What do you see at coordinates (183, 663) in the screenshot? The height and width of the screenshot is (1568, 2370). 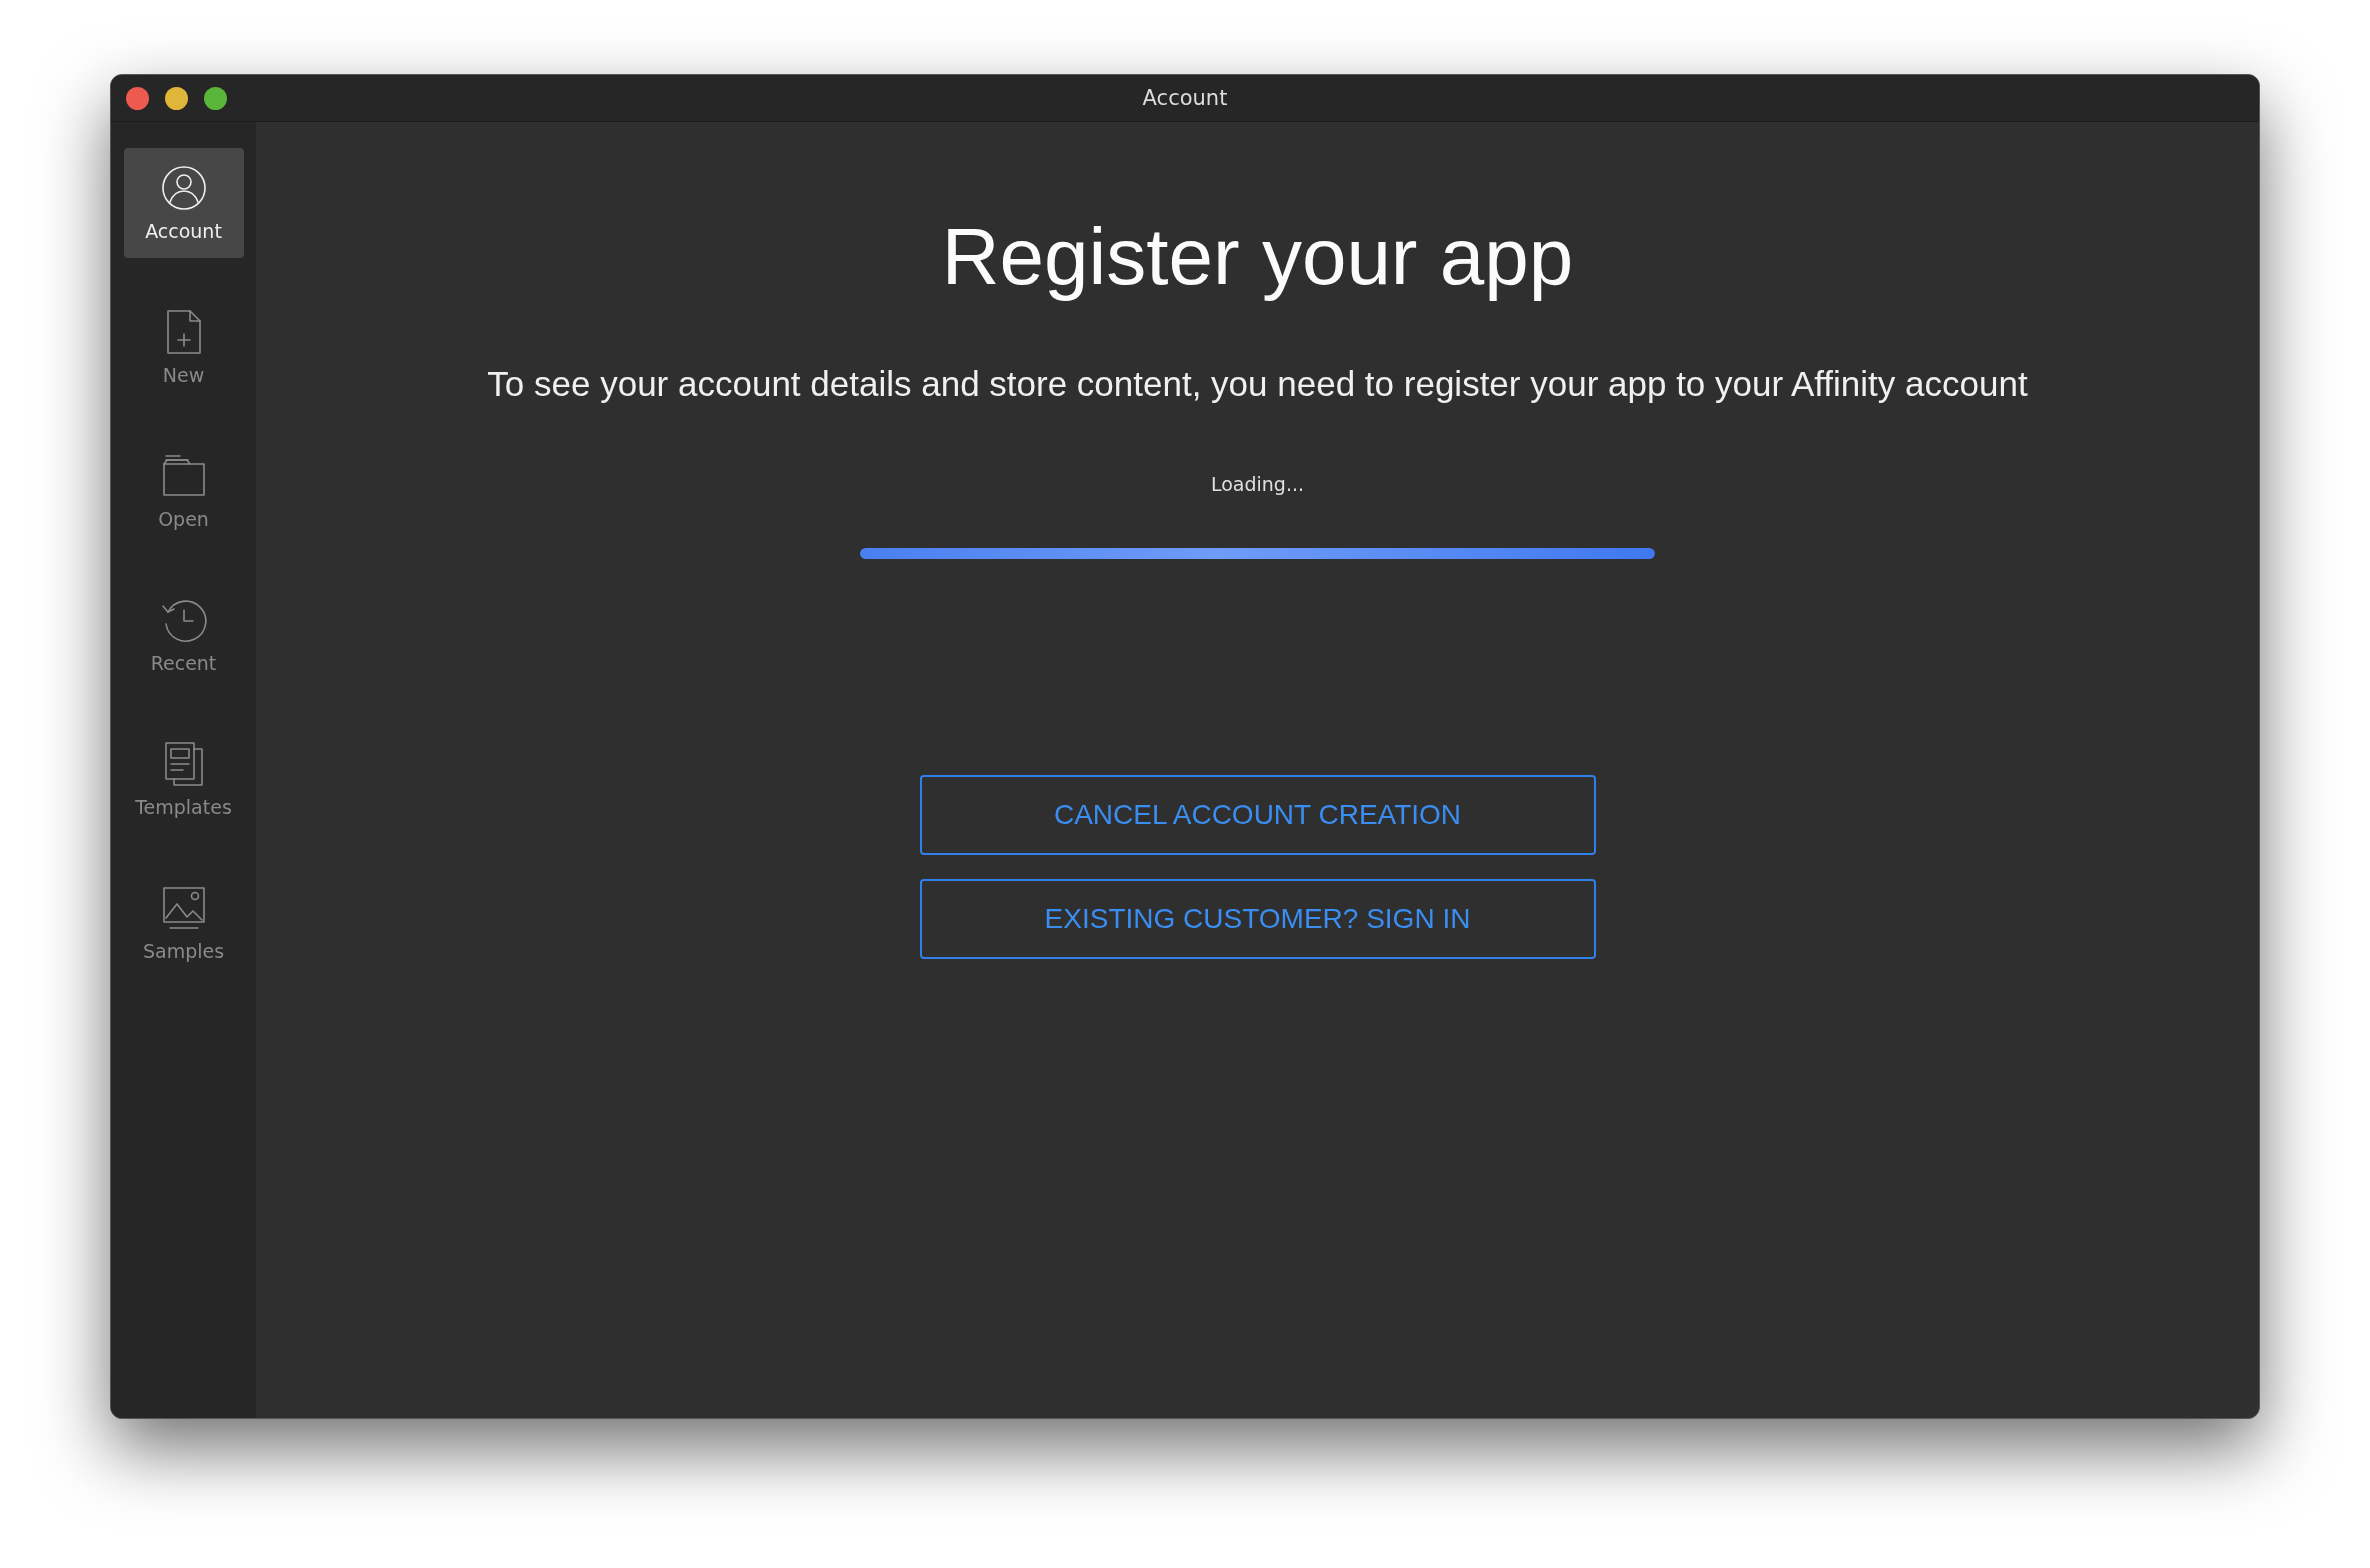 I see `sidebar-label: Recent` at bounding box center [183, 663].